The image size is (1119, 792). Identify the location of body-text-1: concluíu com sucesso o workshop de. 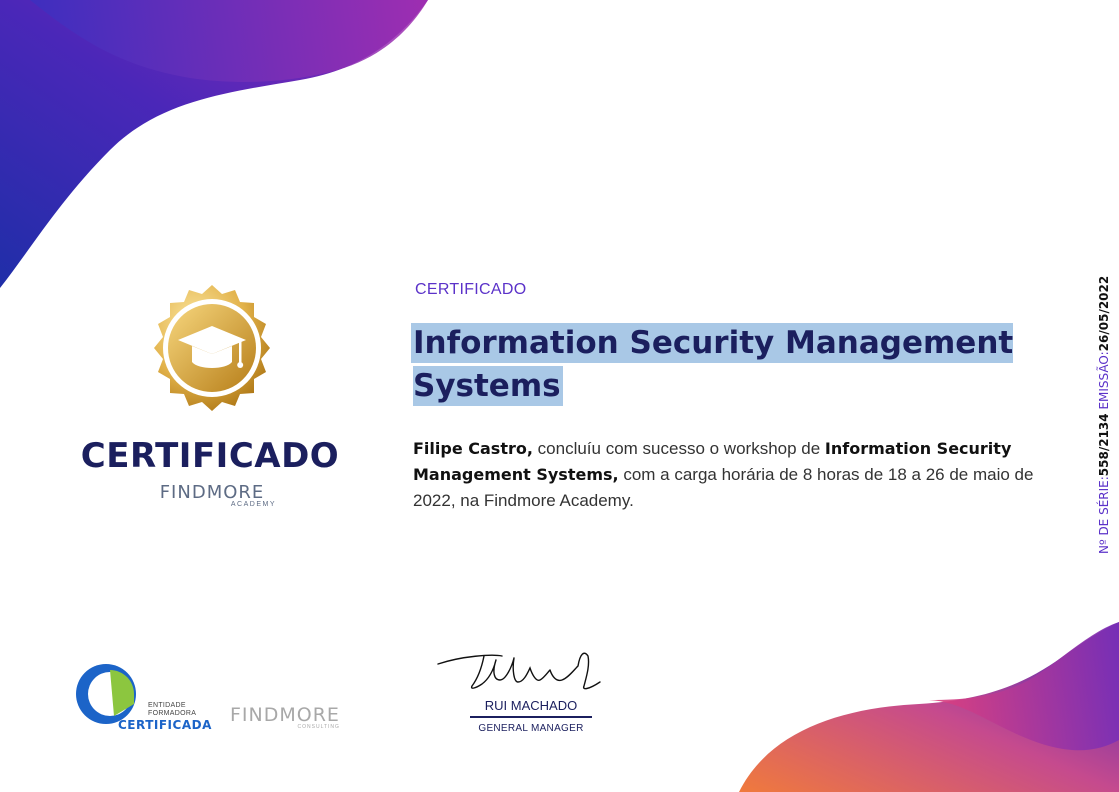
(678, 448).